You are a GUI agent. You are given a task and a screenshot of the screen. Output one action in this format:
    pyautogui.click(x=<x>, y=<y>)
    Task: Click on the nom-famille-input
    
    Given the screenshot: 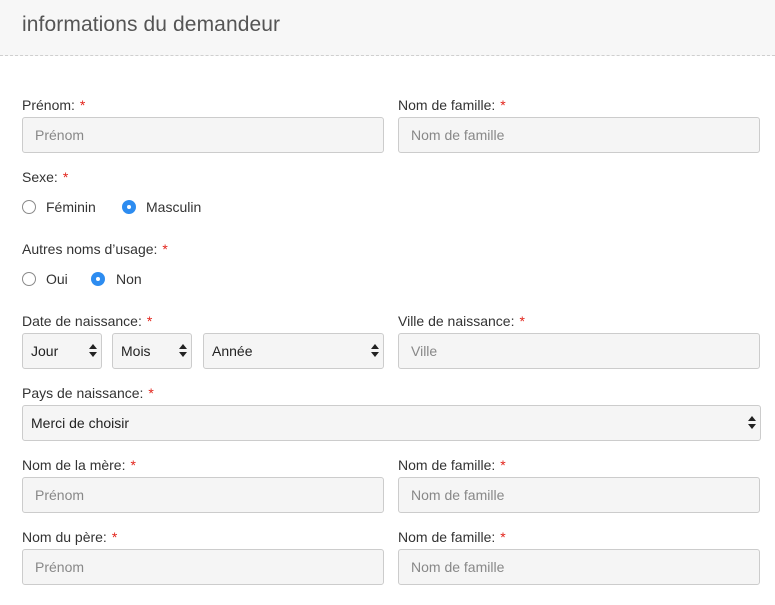 What is the action you would take?
    pyautogui.click(x=579, y=135)
    